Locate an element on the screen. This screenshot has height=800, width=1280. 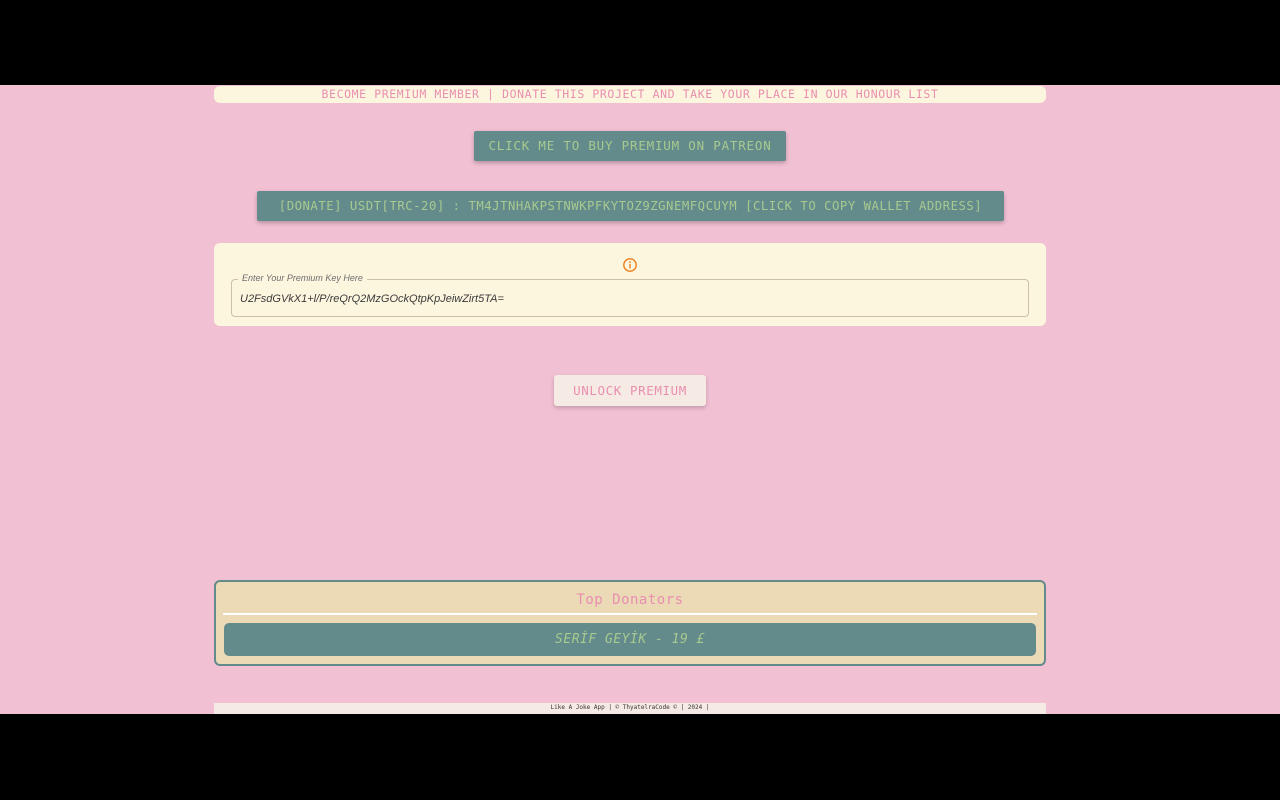
unlock-button-label: UNLOCK PREMIUM is located at coordinates (630, 390).